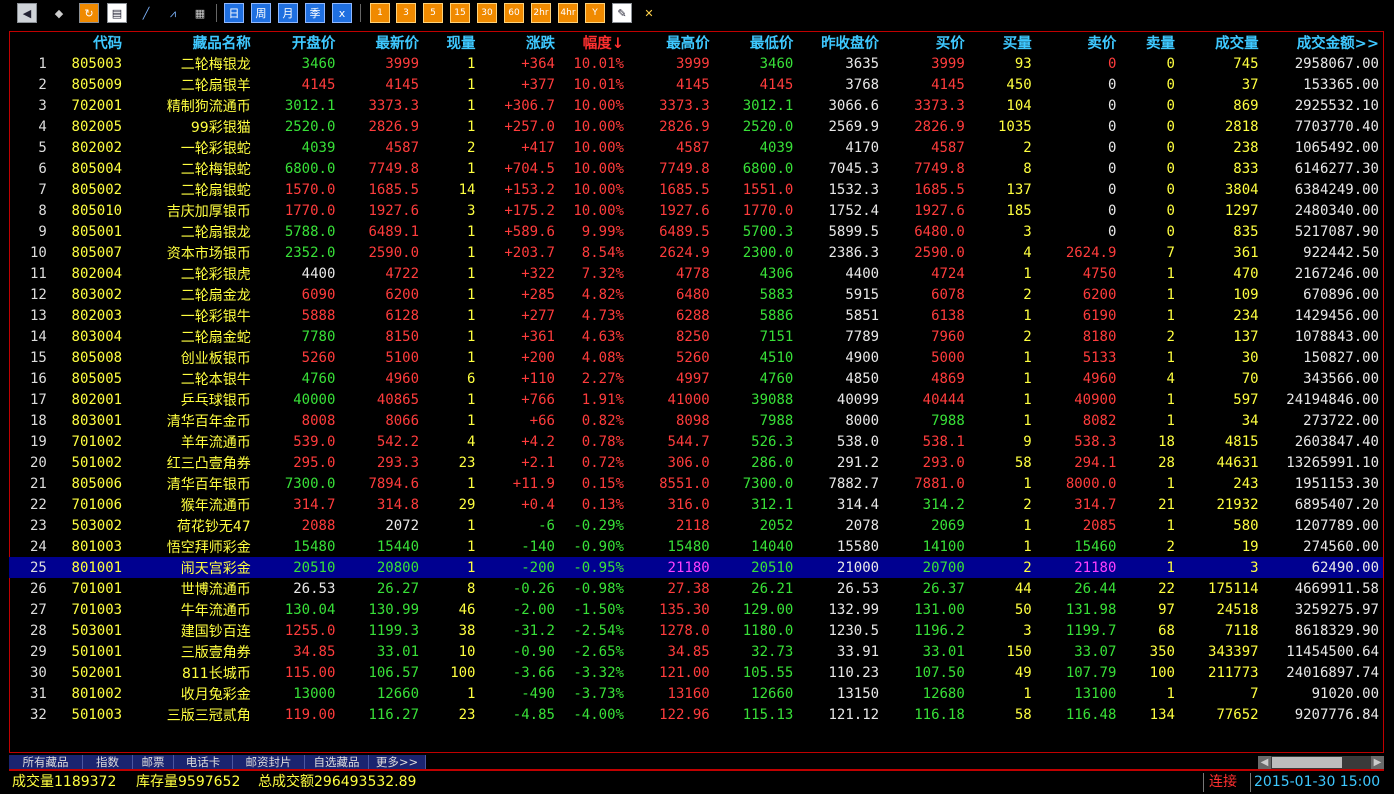 The height and width of the screenshot is (794, 1394). I want to click on col-volume-cell: 361, so click(1246, 252).